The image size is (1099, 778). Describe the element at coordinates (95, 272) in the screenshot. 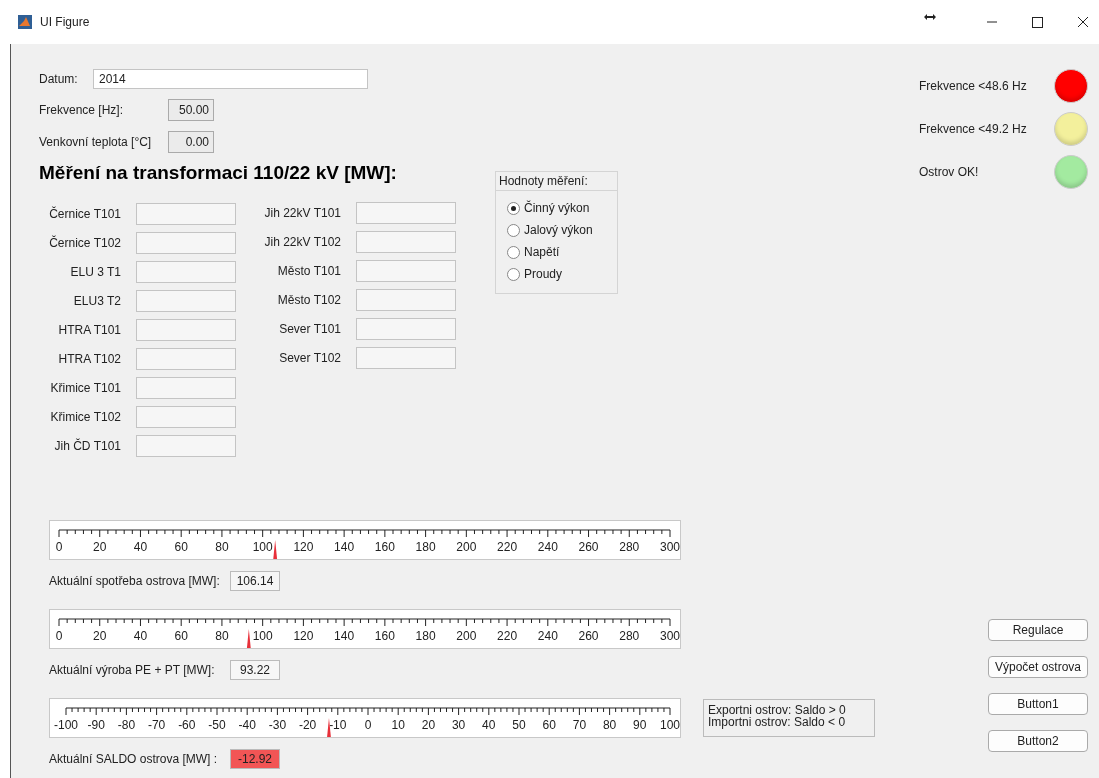

I see `field-label: ELU 3 T1` at that location.